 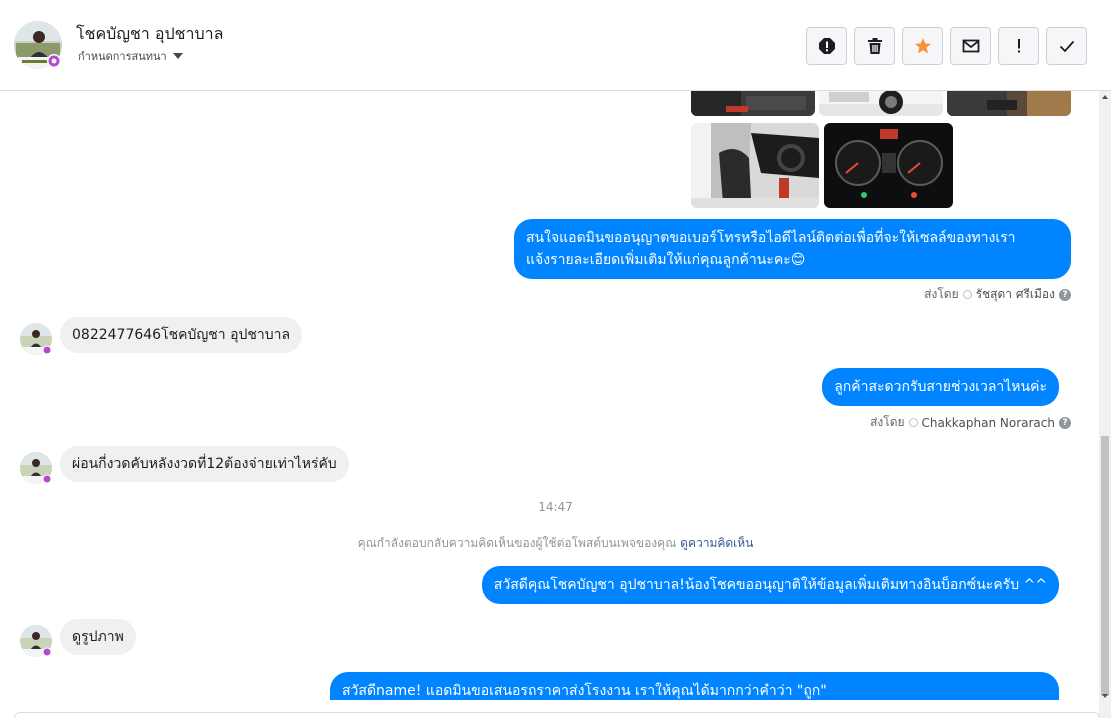 I want to click on sent-by-label: ส่งโดย รัชสุดา ศรีเมือง ?, so click(x=997, y=294).